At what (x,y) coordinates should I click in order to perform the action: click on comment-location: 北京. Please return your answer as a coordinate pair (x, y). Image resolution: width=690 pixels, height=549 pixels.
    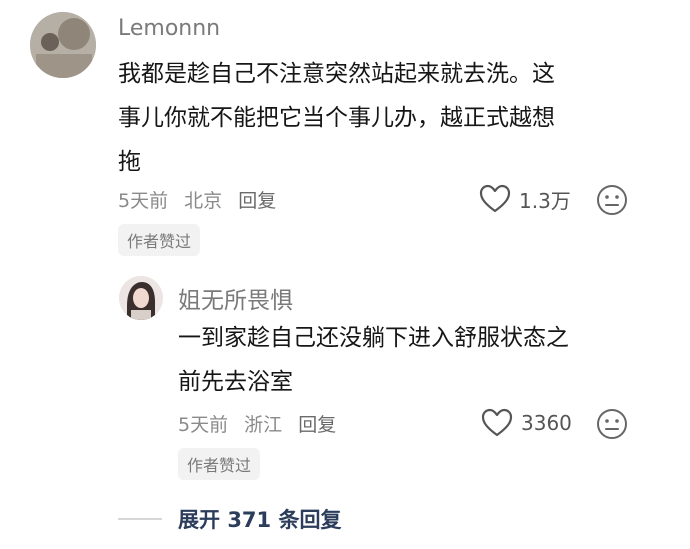
    Looking at the image, I should click on (203, 201).